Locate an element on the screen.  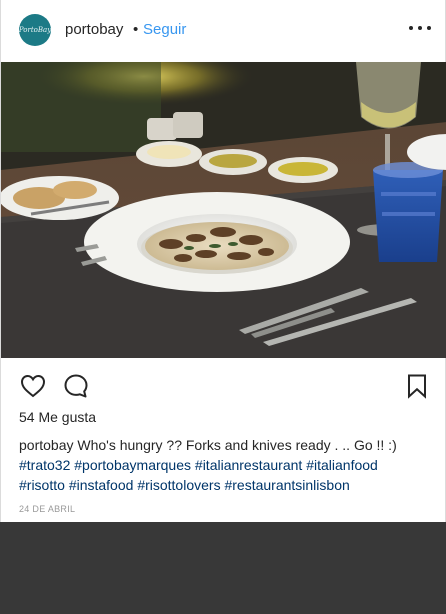
likes-count: 54 Me gusta is located at coordinates (57, 417).